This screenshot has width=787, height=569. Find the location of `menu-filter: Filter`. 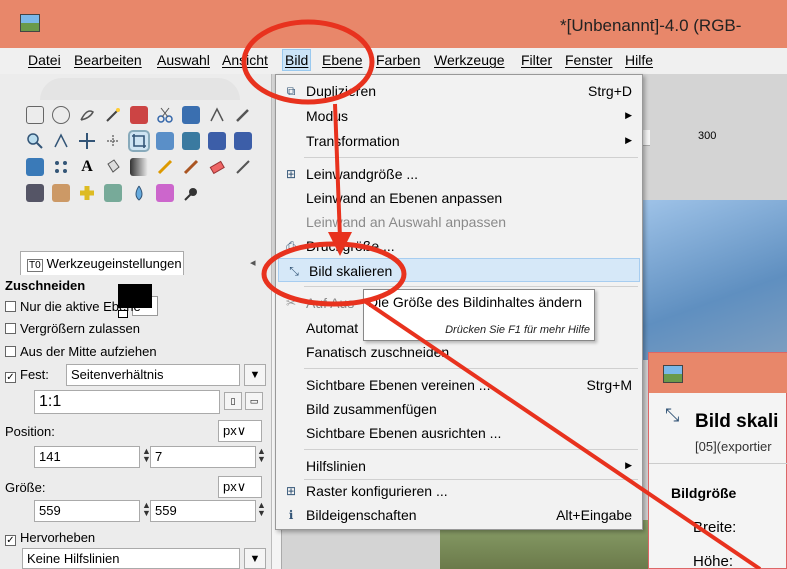

menu-filter: Filter is located at coordinates (536, 60).